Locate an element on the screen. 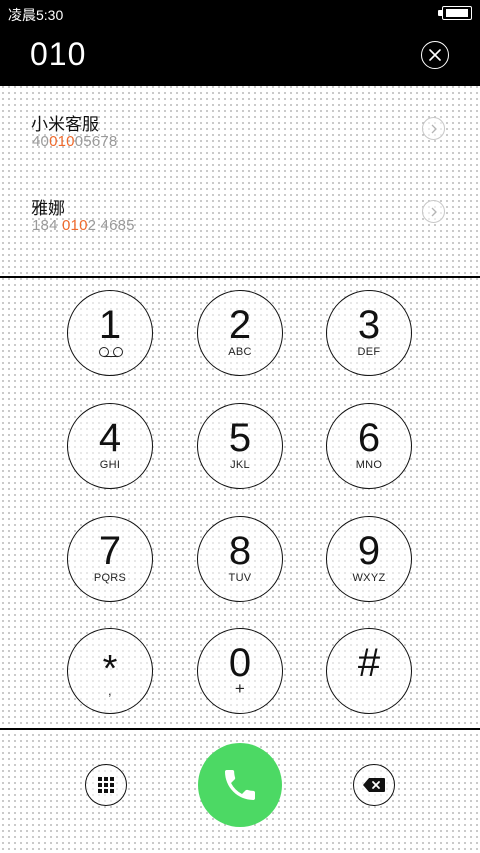 This screenshot has height=853, width=480. key-hash: # is located at coordinates (369, 671).